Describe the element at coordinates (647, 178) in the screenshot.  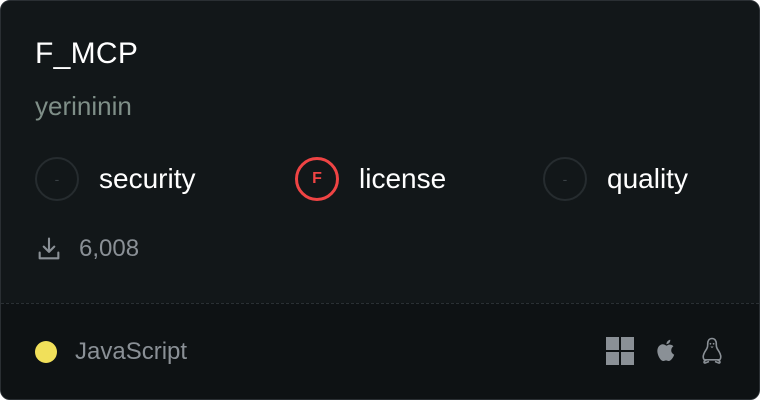
I see `quality-label: quality` at that location.